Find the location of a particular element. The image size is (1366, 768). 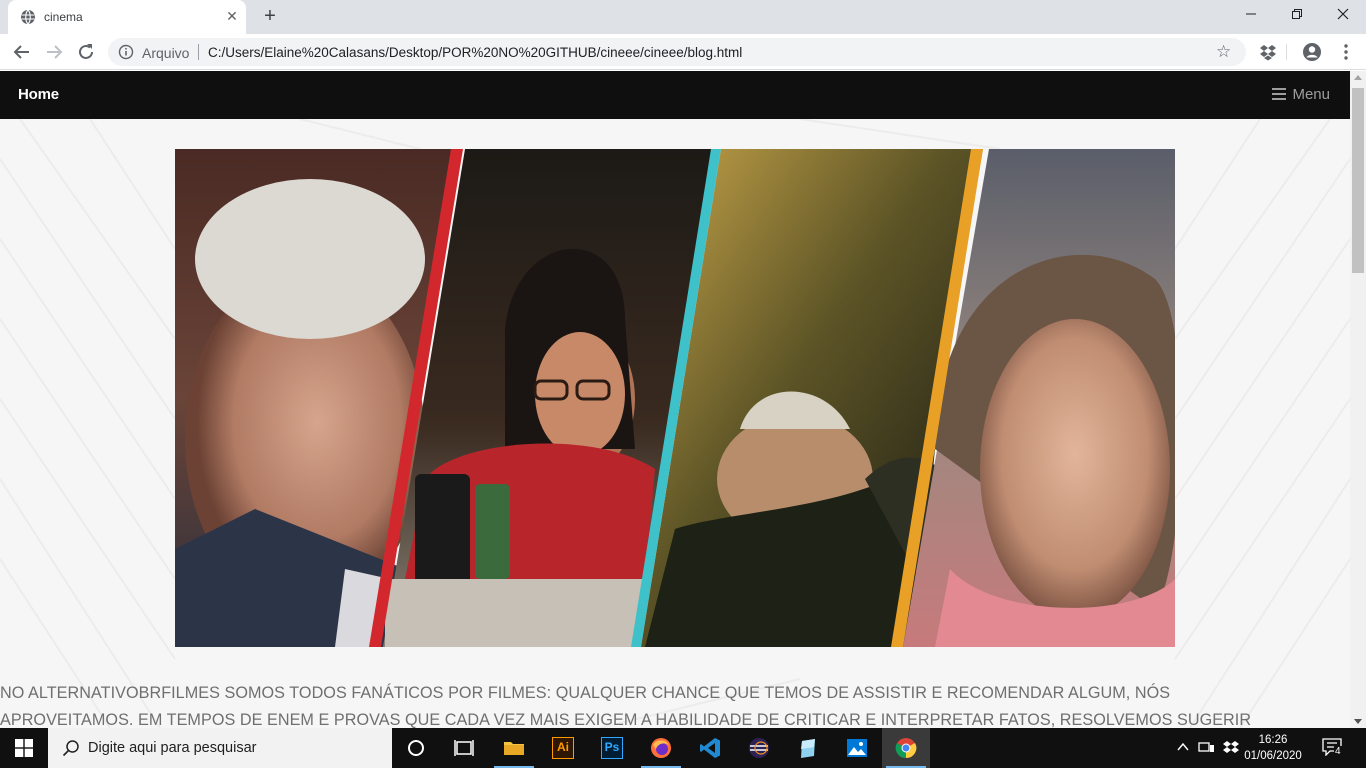

star-icon: ☆ is located at coordinates (1226, 52).